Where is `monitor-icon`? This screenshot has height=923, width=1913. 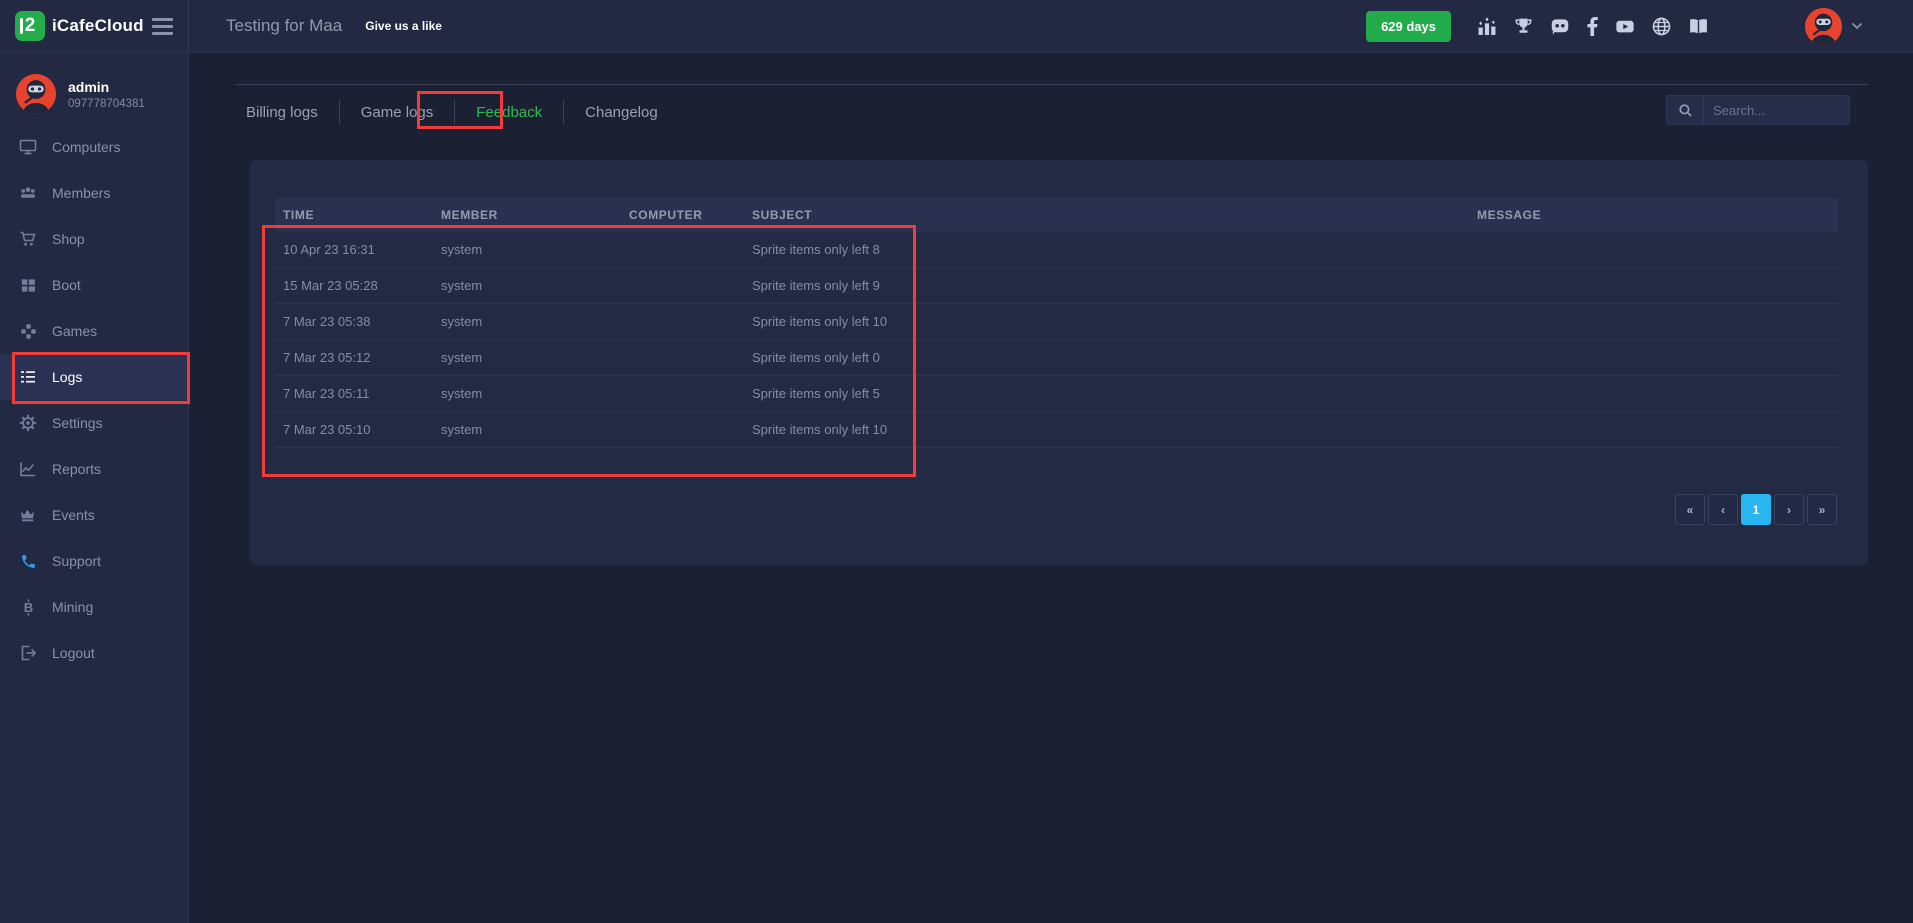
monitor-icon is located at coordinates (28, 147).